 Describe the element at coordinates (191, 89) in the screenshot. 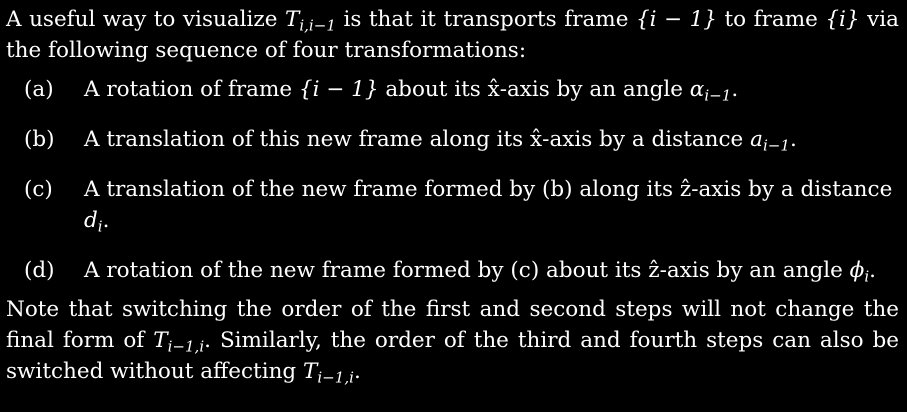

I see `item-text-part: A rotation of frame` at that location.